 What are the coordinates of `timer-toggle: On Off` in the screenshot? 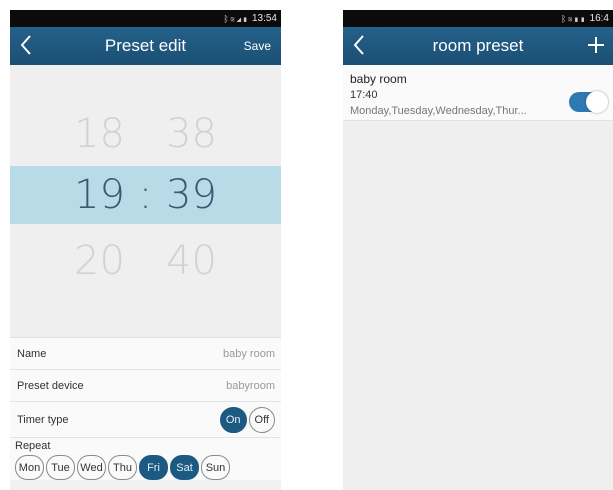 It's located at (247, 419).